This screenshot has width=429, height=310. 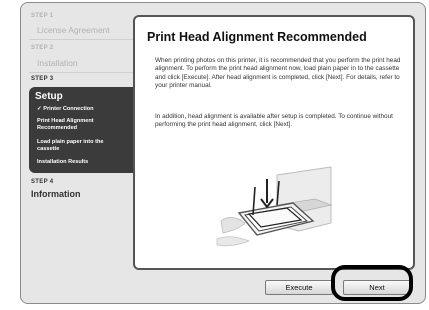 What do you see at coordinates (42, 48) in the screenshot?
I see `step-2-header: STEP 2` at bounding box center [42, 48].